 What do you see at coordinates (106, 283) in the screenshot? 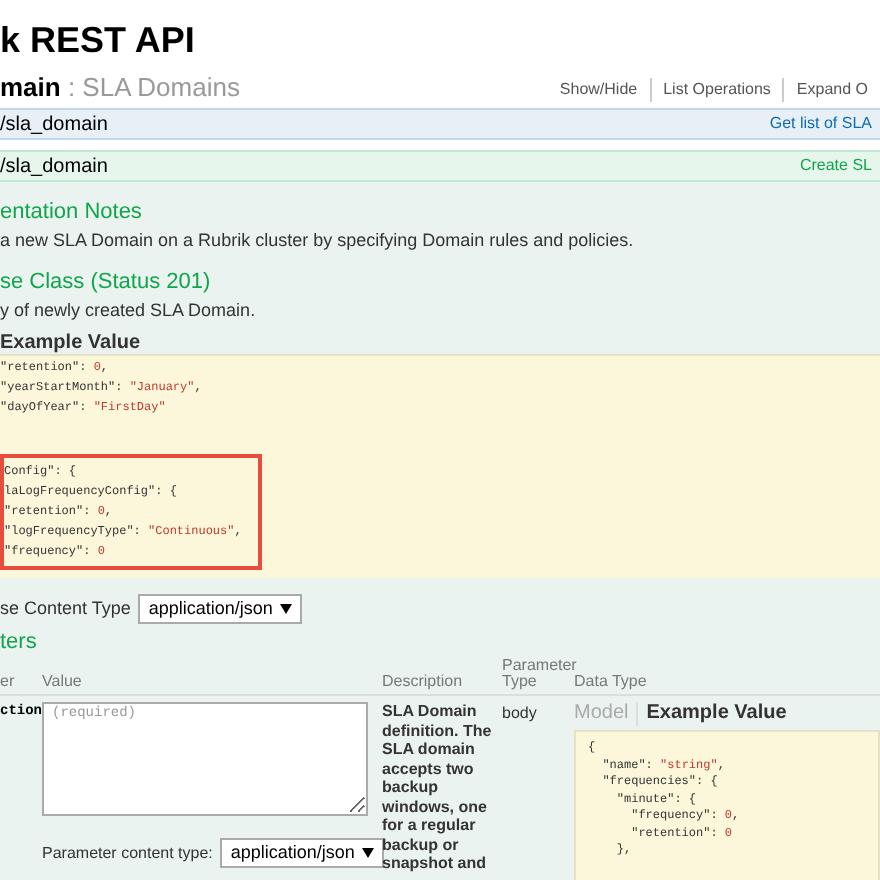
I see `section-heading: se Class (Status 201)` at bounding box center [106, 283].